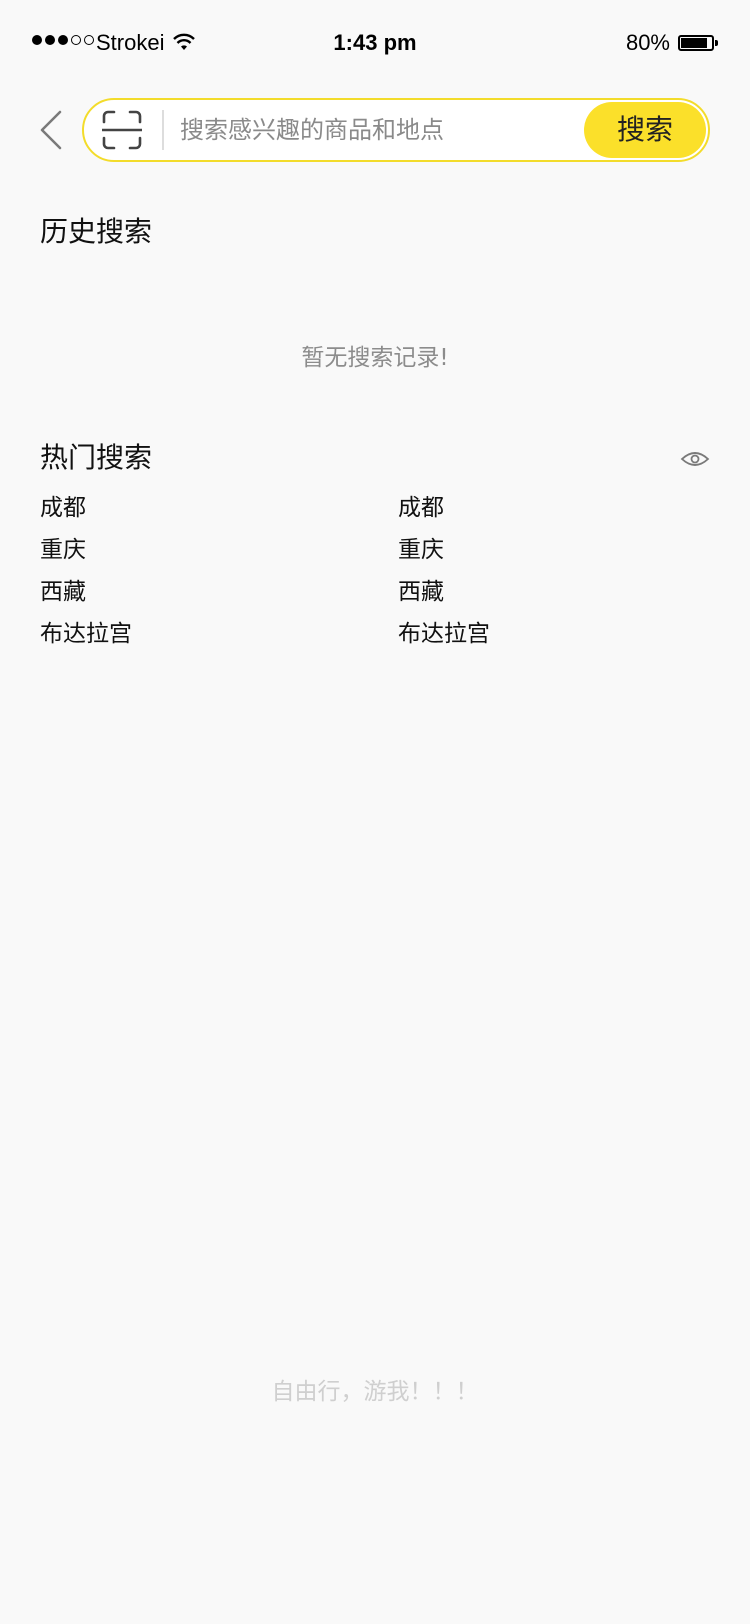  Describe the element at coordinates (96, 231) in the screenshot. I see `history-title: 历史搜索` at that location.